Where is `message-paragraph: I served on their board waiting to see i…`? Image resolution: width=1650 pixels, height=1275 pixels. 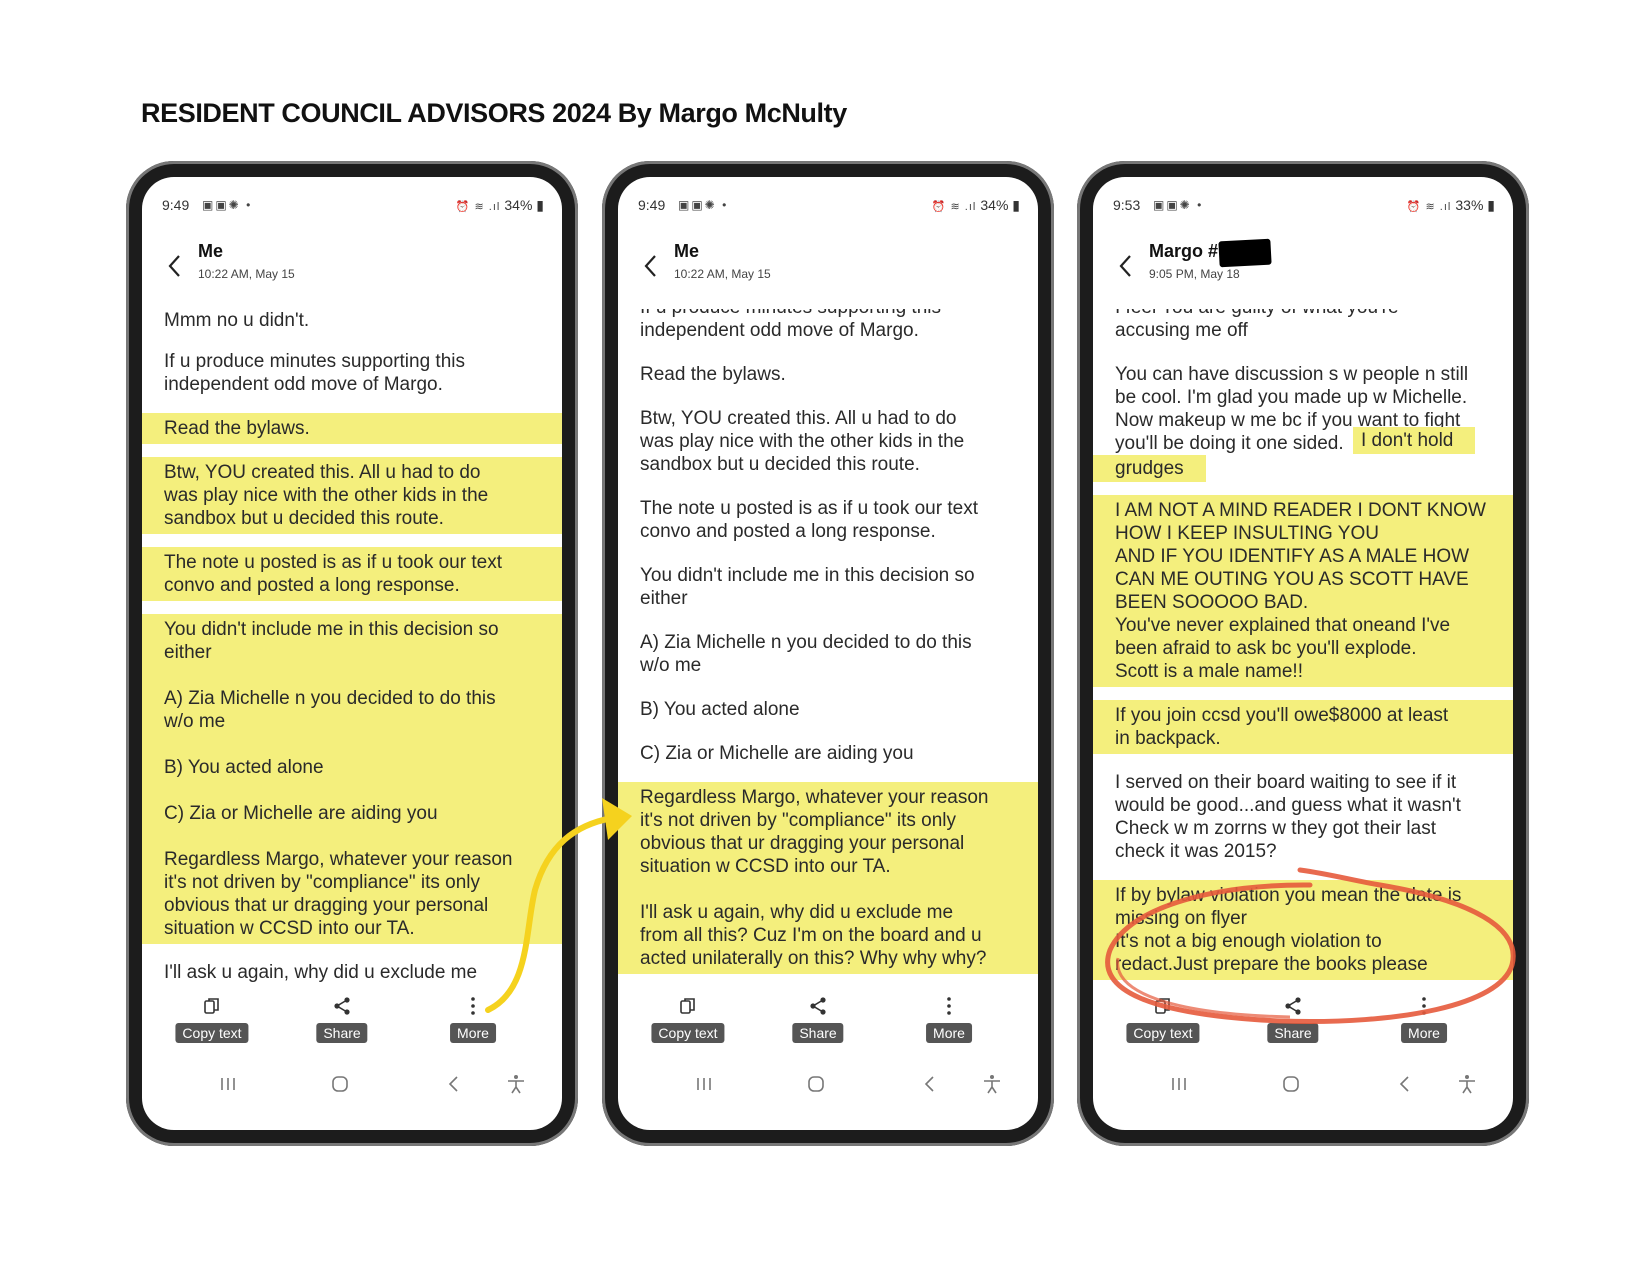 message-paragraph: I served on their board waiting to see i… is located at coordinates (1288, 817).